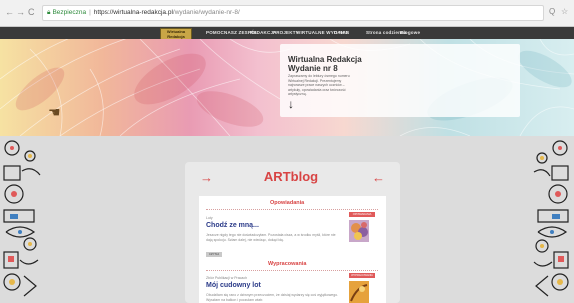 The height and width of the screenshot is (303, 574). I want to click on lock-icon: 🔒︎, so click(49, 12).